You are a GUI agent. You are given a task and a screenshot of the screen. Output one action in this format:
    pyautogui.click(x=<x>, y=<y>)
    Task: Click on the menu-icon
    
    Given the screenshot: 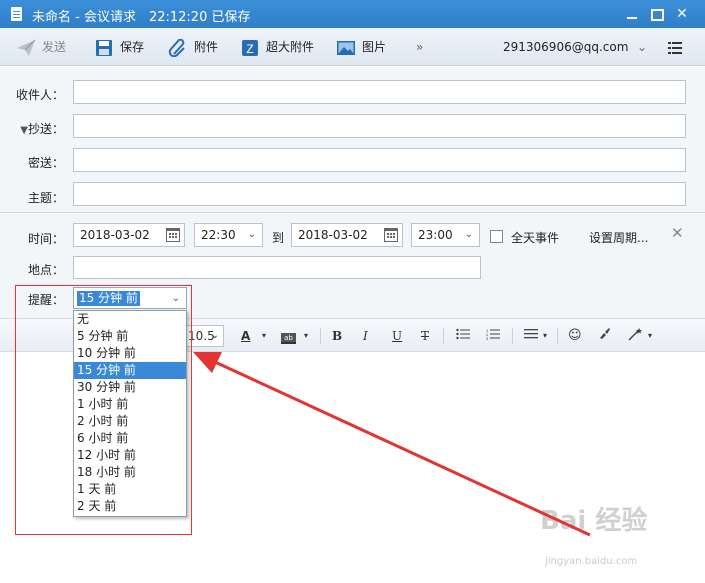 What is the action you would take?
    pyautogui.click(x=675, y=47)
    